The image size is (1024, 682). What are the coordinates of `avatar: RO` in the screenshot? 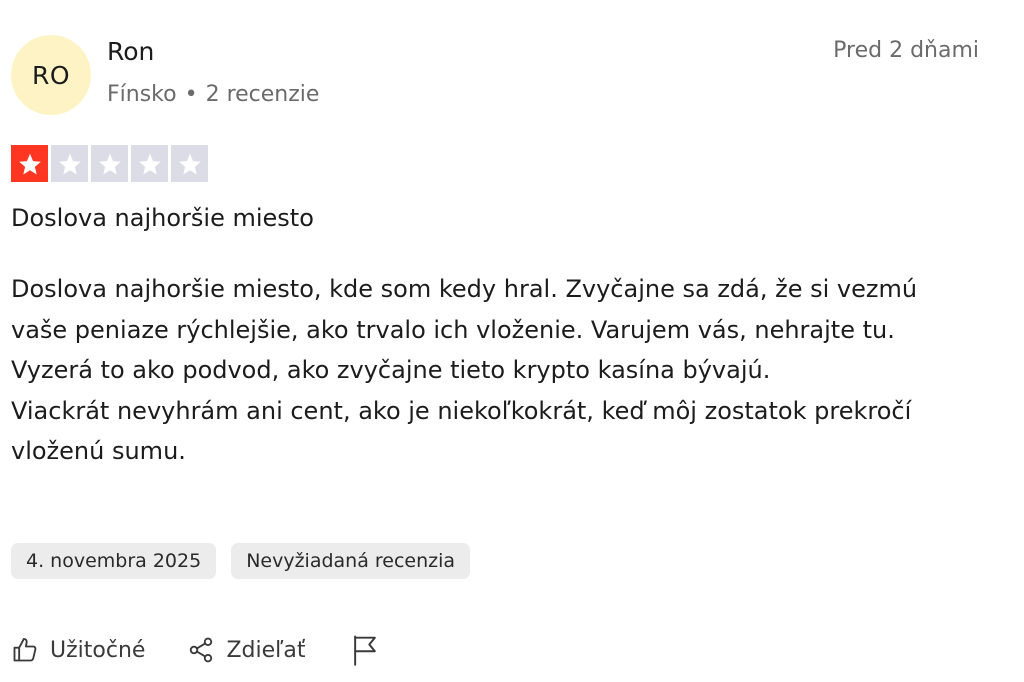 It's located at (51, 75).